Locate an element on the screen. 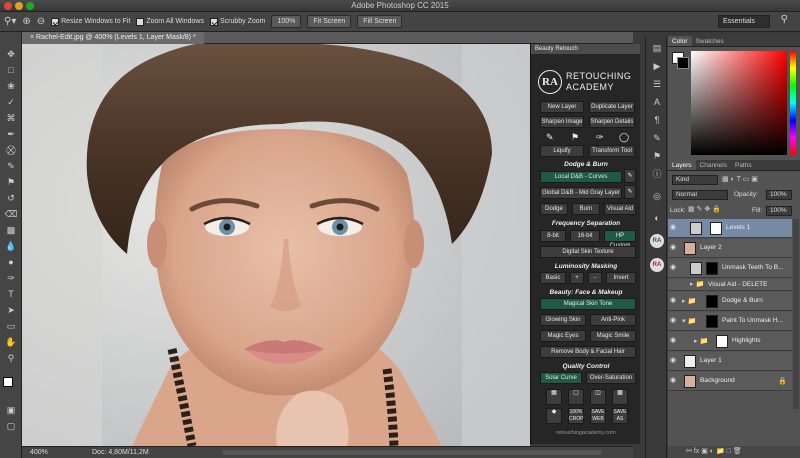  tab-paths: Paths is located at coordinates (743, 165).